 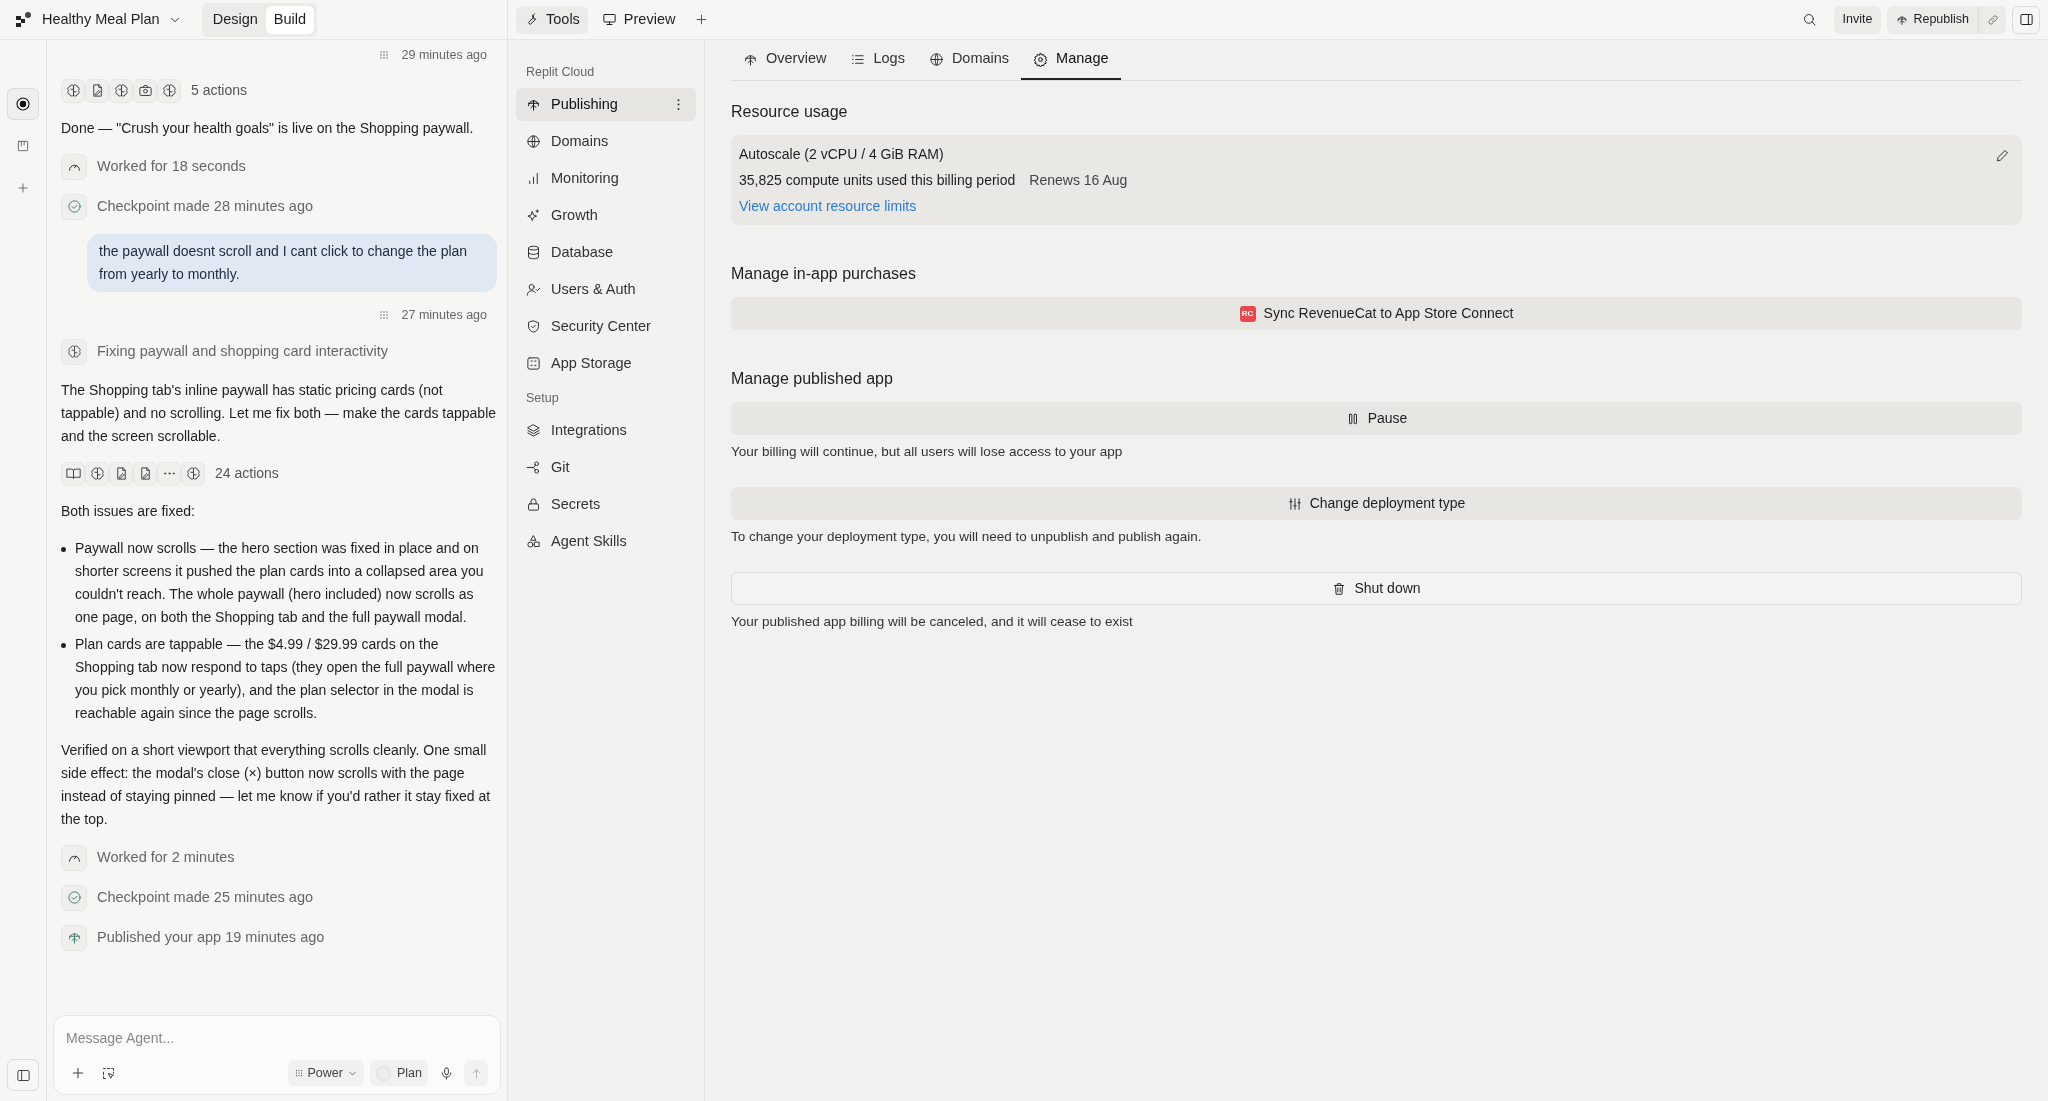 I want to click on action-count: 24 actions, so click(x=247, y=473).